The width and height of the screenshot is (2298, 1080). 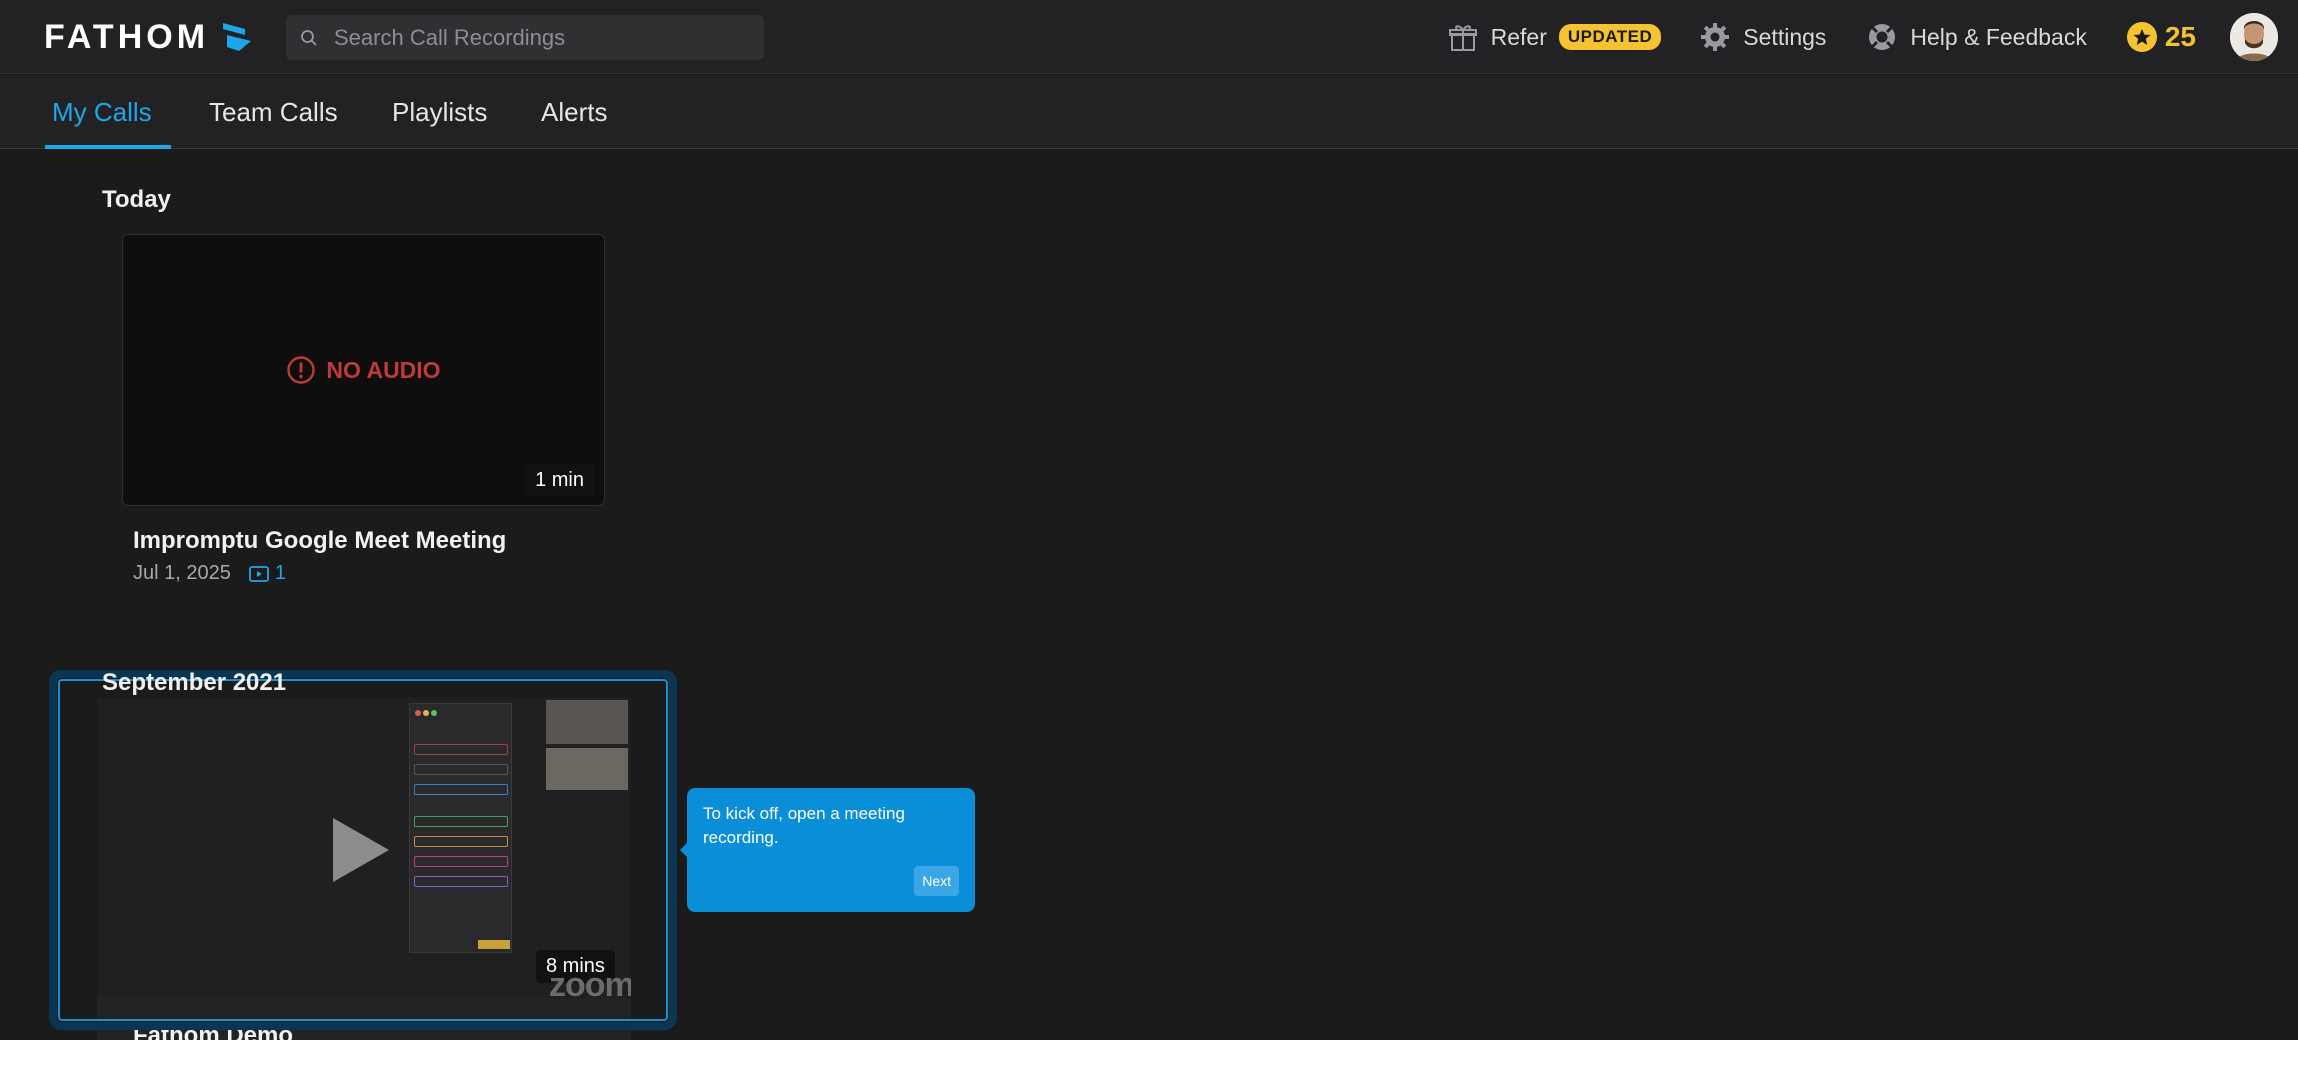 What do you see at coordinates (1882, 37) in the screenshot?
I see `lifebuoy-icon` at bounding box center [1882, 37].